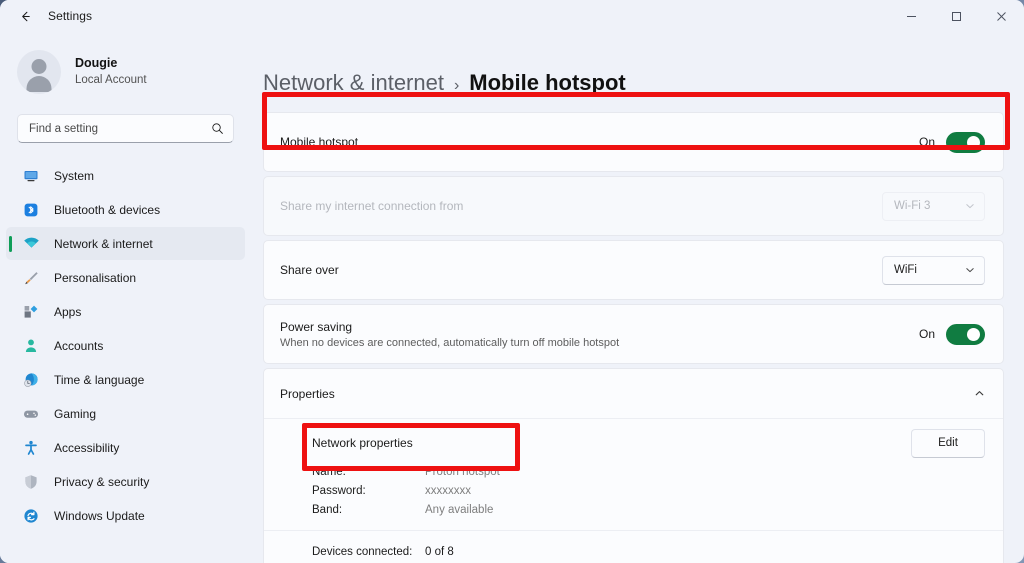  I want to click on sidebar-item-label: Personalisation, so click(95, 277).